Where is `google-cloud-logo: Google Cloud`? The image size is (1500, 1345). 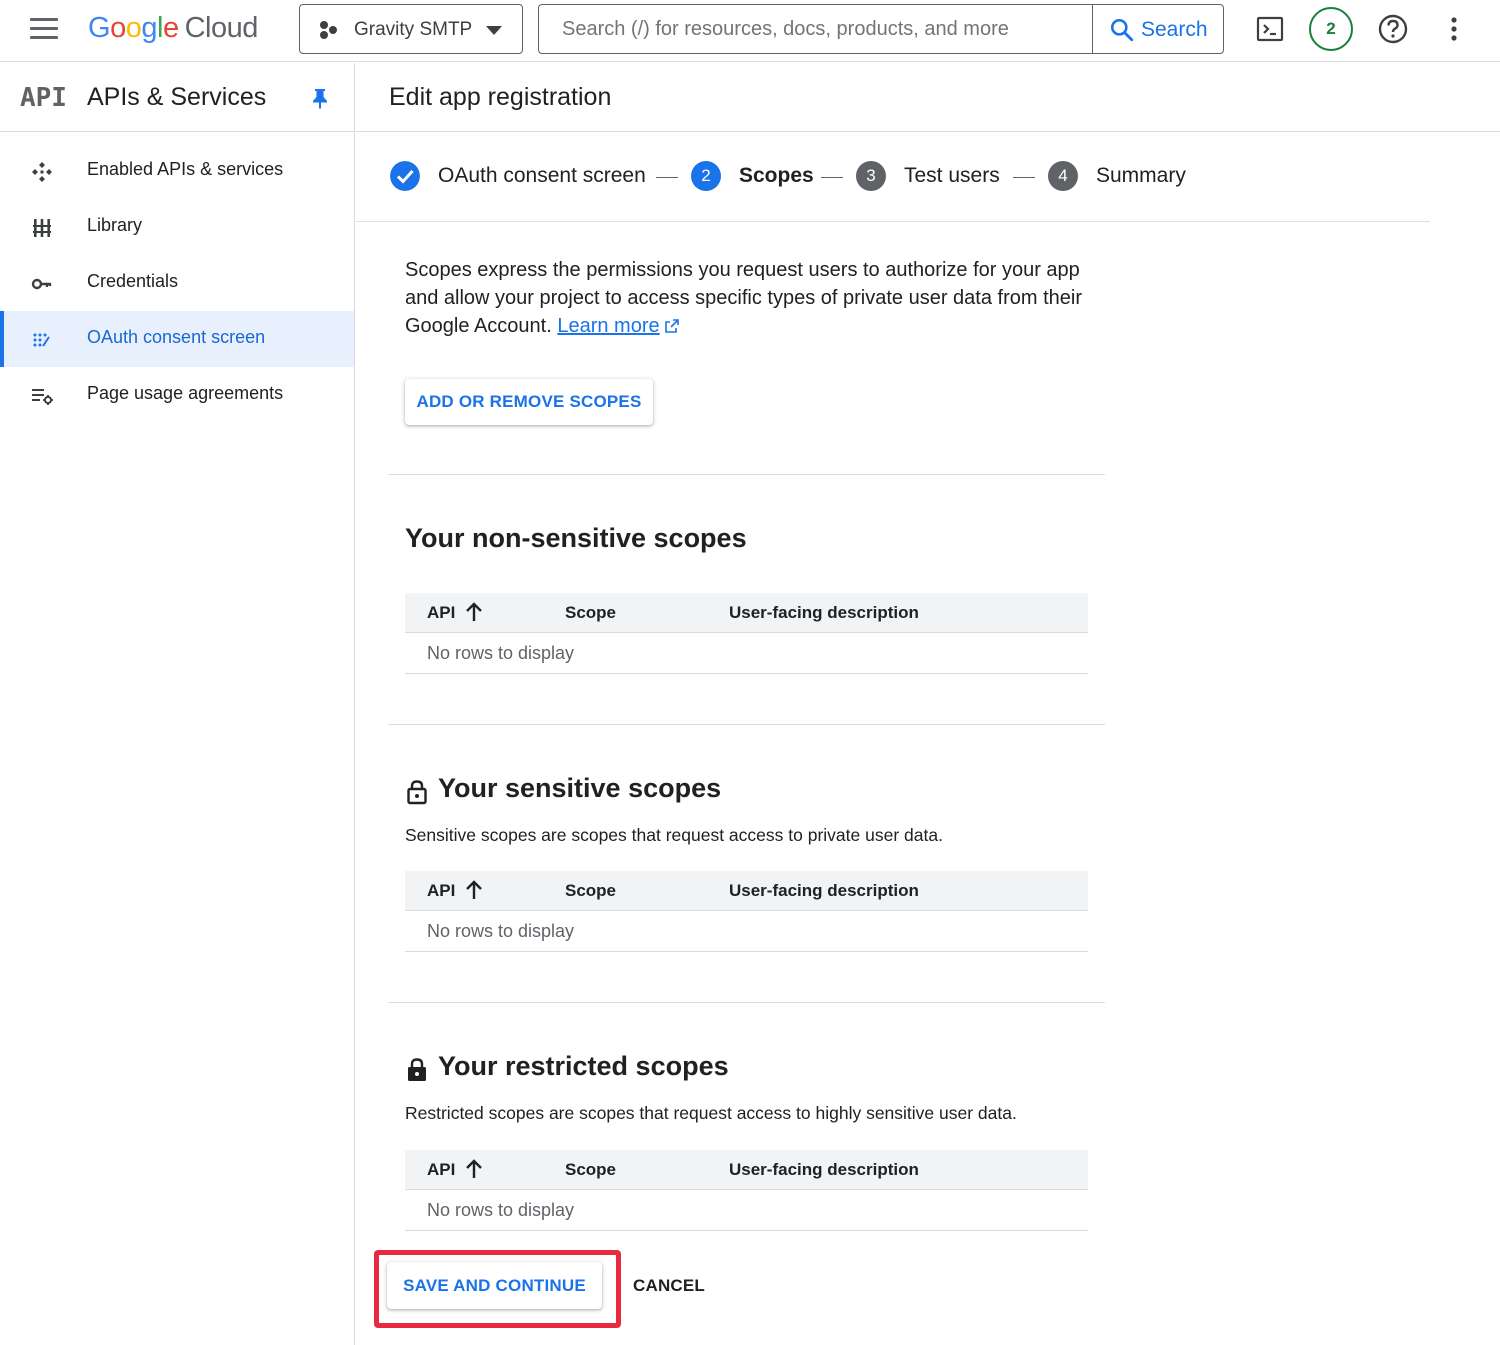
google-cloud-logo: Google Cloud is located at coordinates (173, 28).